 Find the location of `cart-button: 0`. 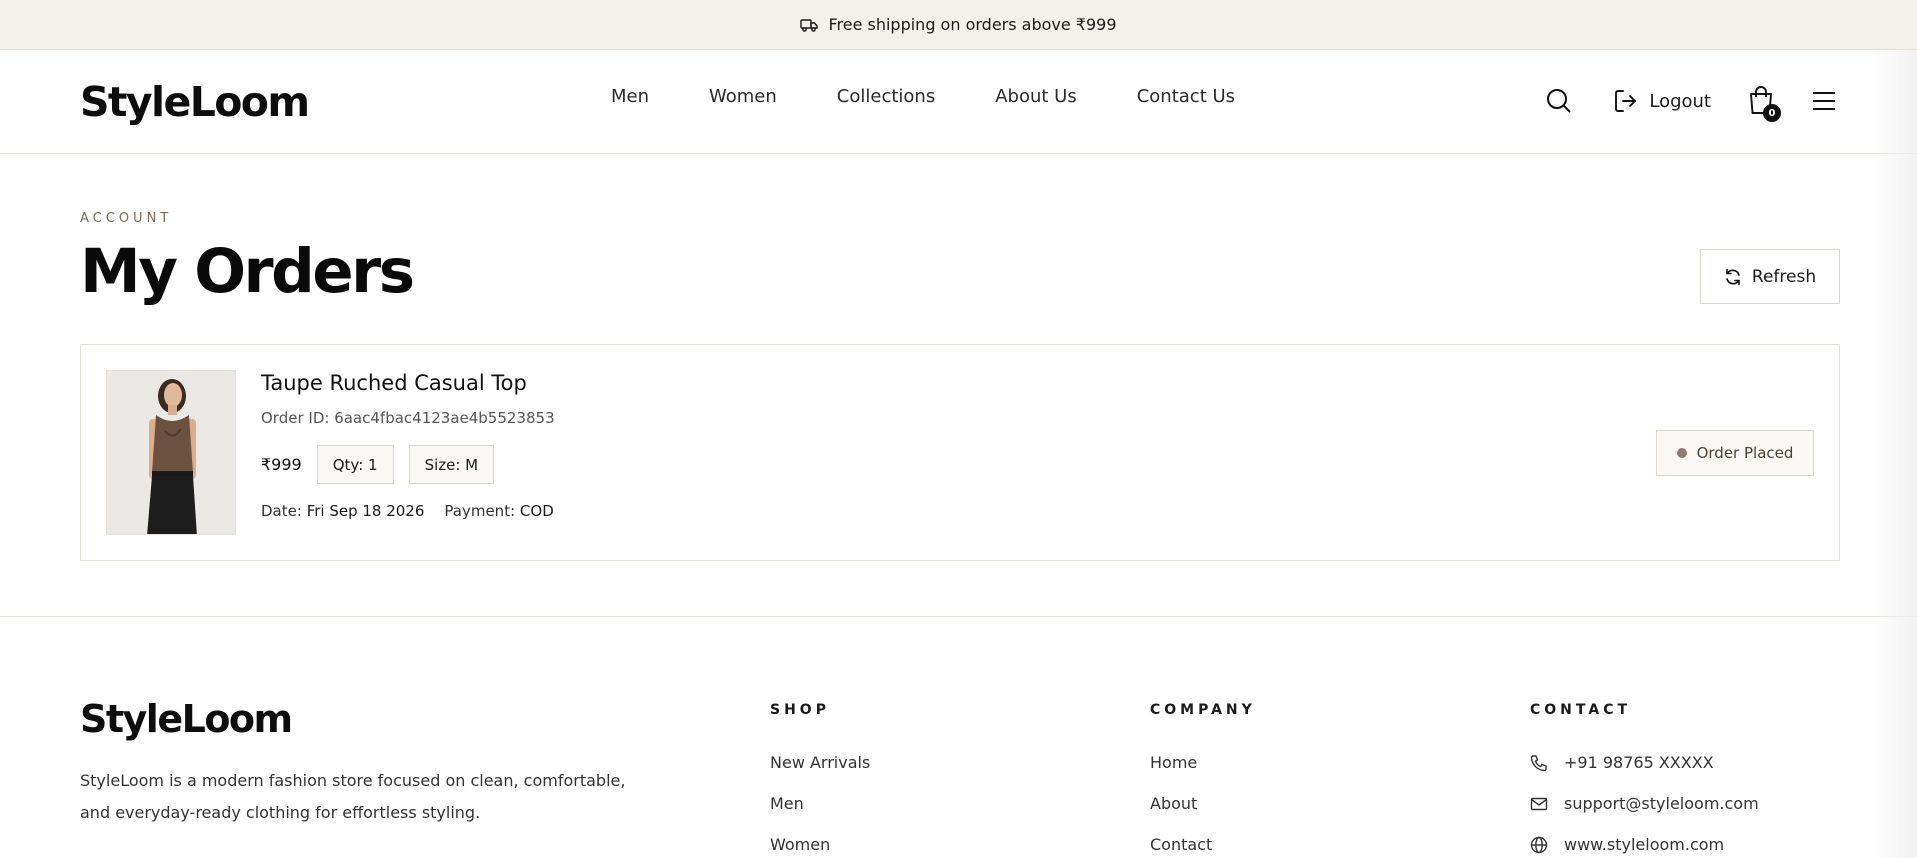

cart-button: 0 is located at coordinates (1764, 104).